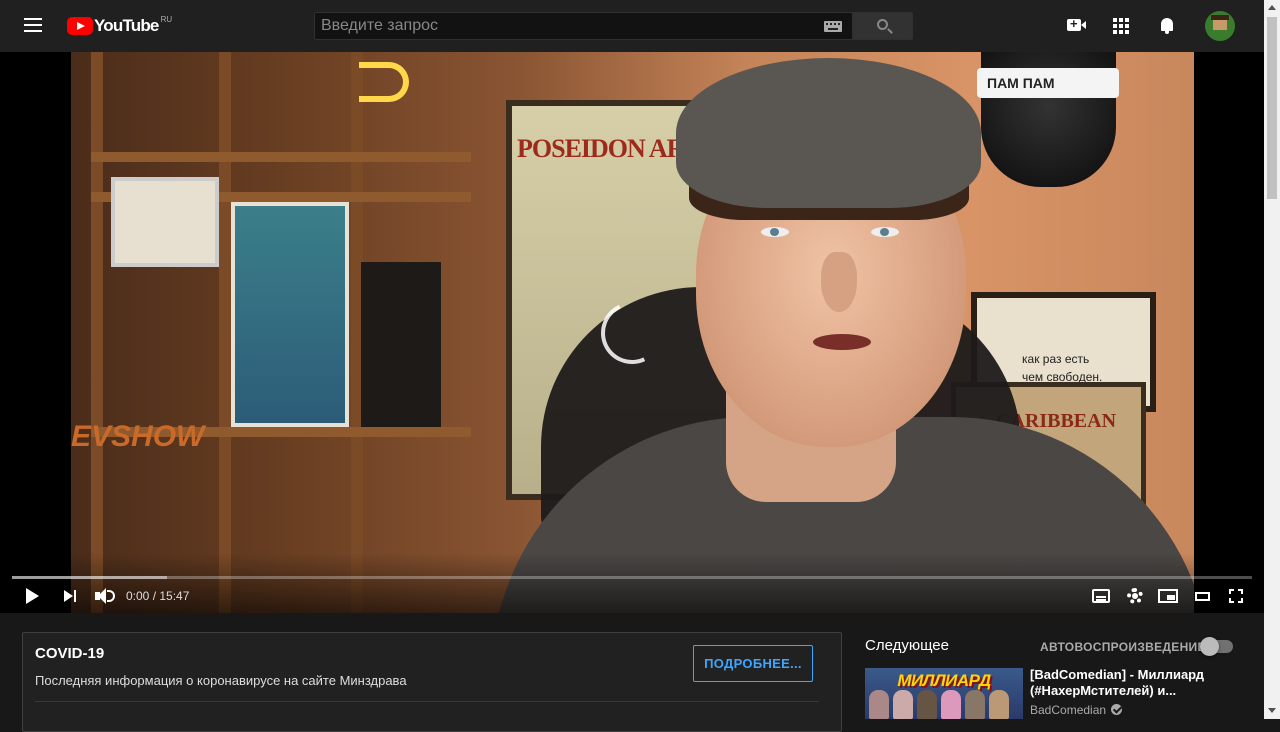 The height and width of the screenshot is (732, 1280). What do you see at coordinates (944, 680) in the screenshot?
I see `thumbnail-title: МИЛЛИАРД` at bounding box center [944, 680].